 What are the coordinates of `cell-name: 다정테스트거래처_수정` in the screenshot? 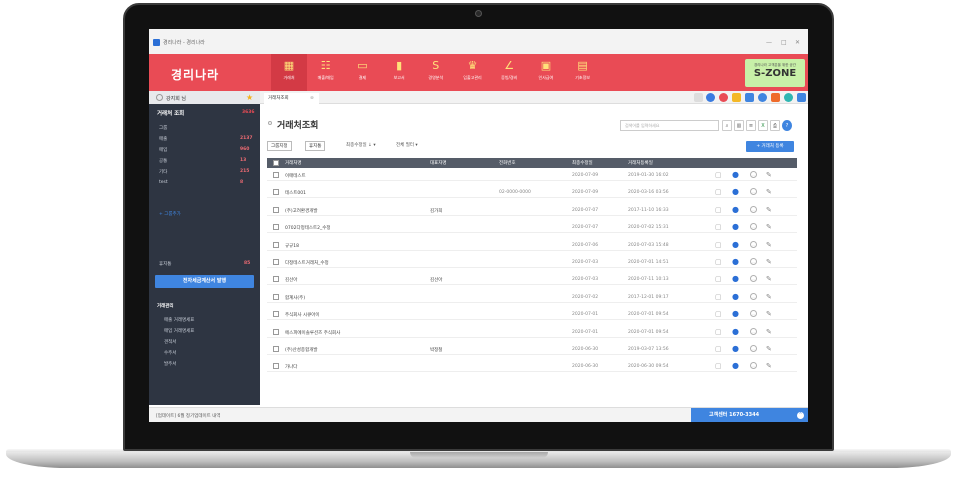 It's located at (307, 263).